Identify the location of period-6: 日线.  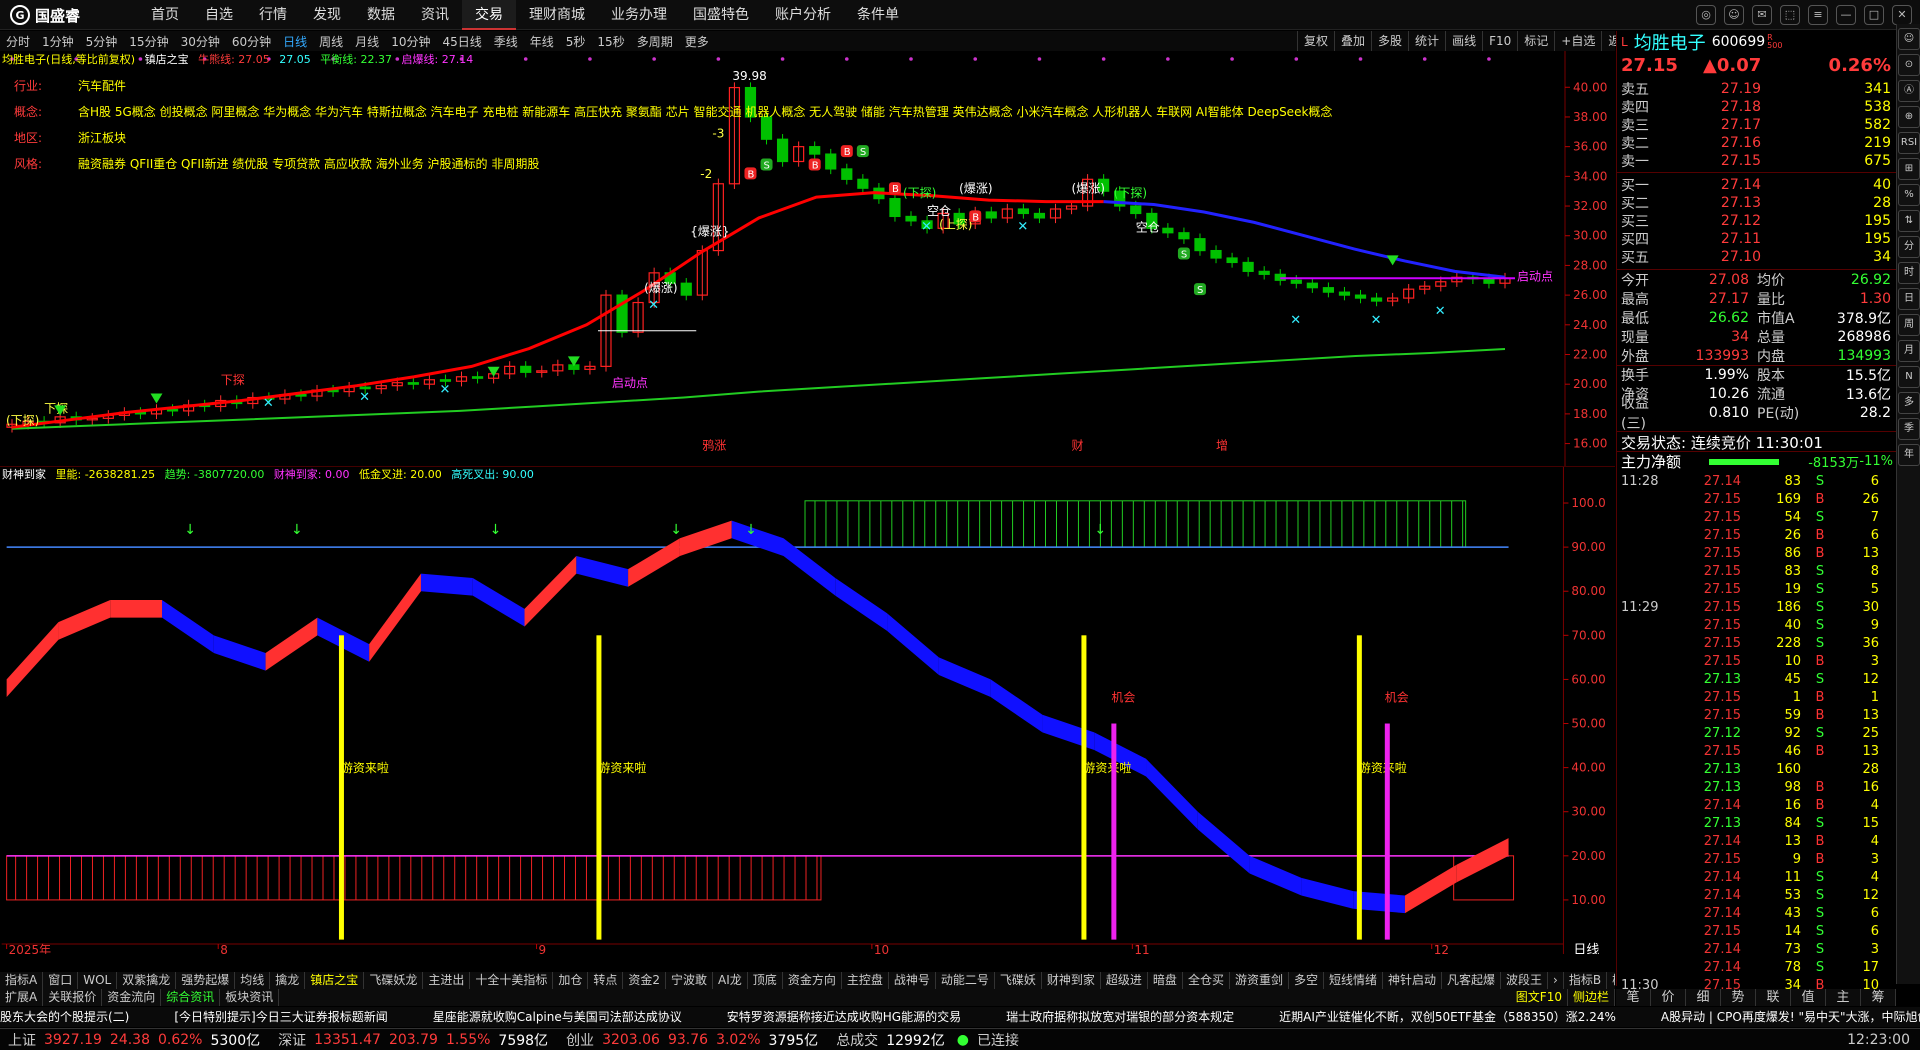
(295, 41).